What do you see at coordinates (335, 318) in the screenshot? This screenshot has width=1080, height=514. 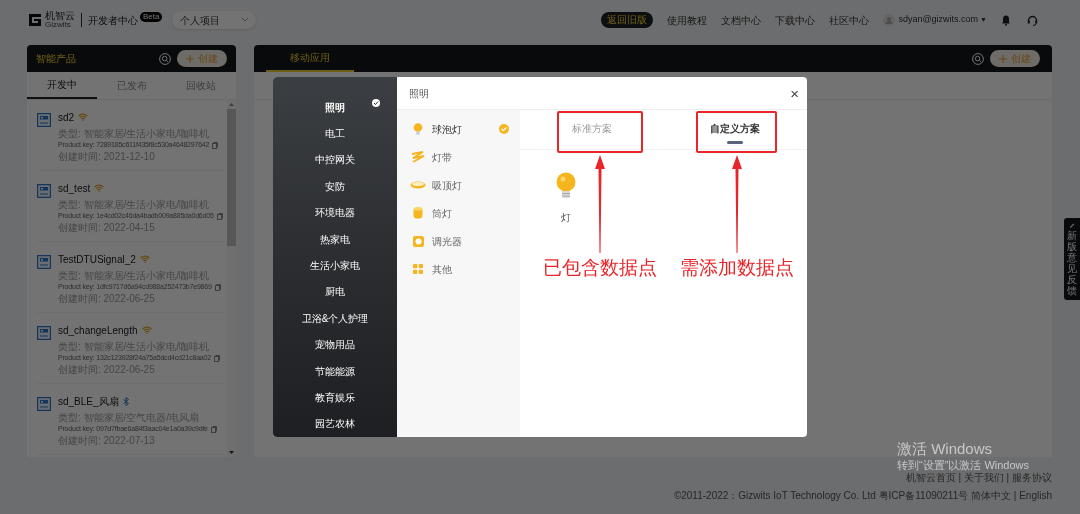 I see `category-item: 卫浴&个人护理` at bounding box center [335, 318].